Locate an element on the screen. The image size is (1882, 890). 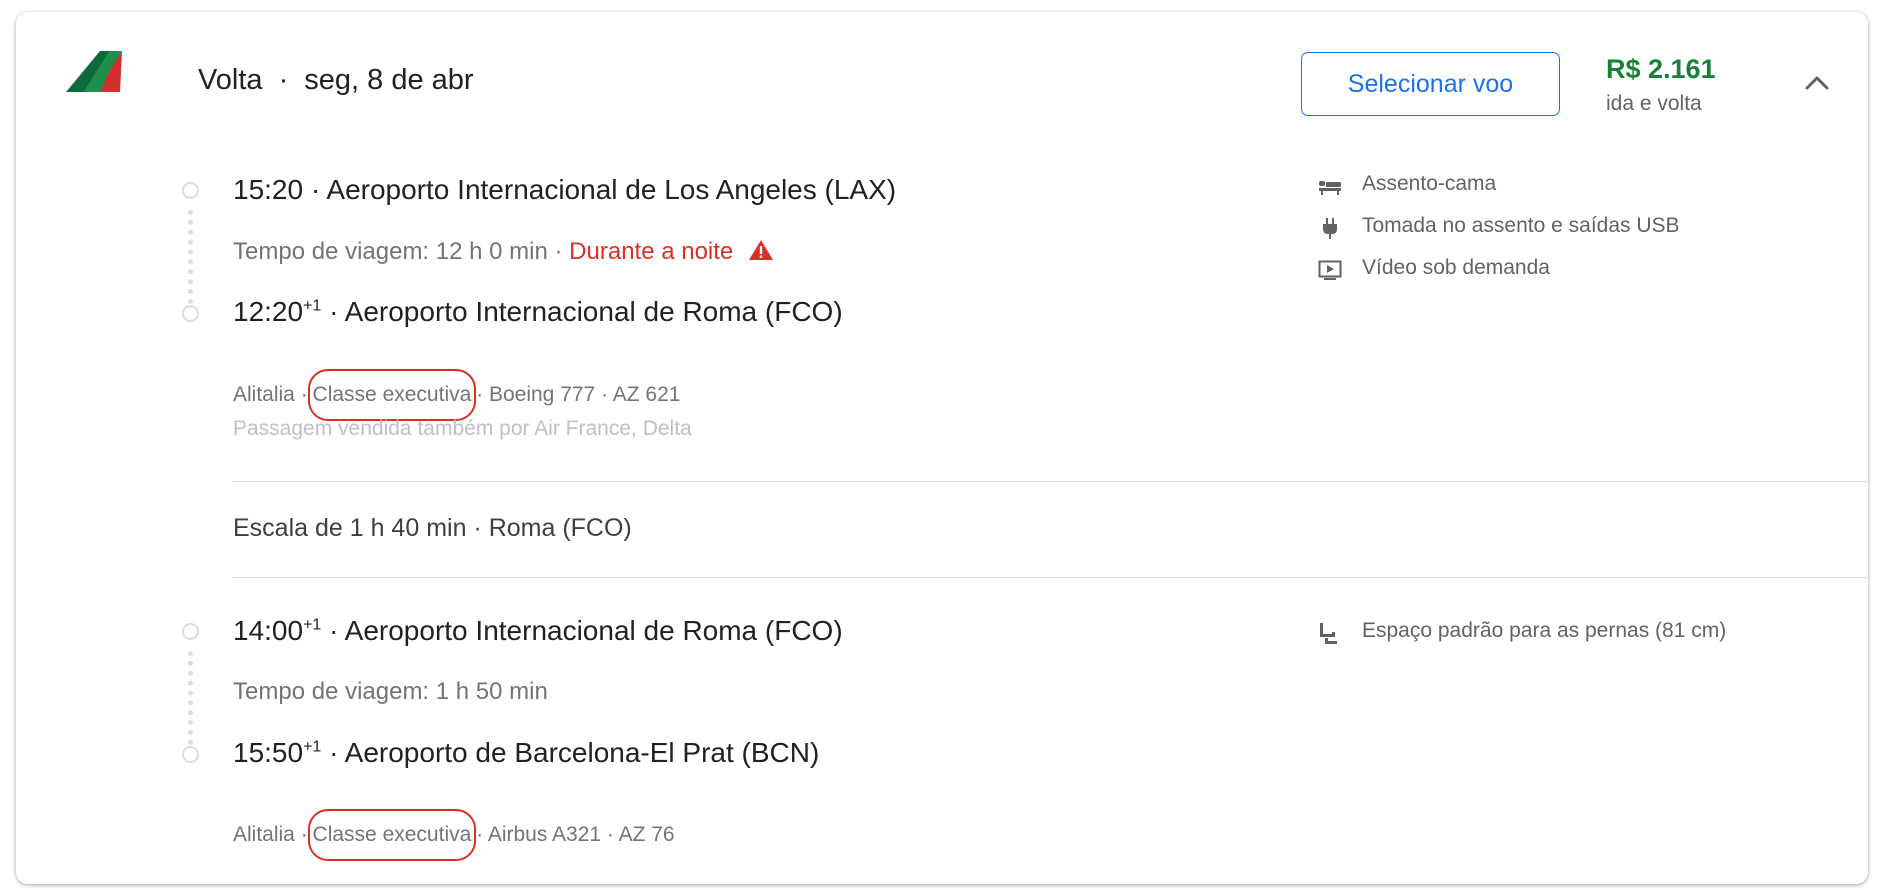
price: R$ 2.161 is located at coordinates (1661, 69).